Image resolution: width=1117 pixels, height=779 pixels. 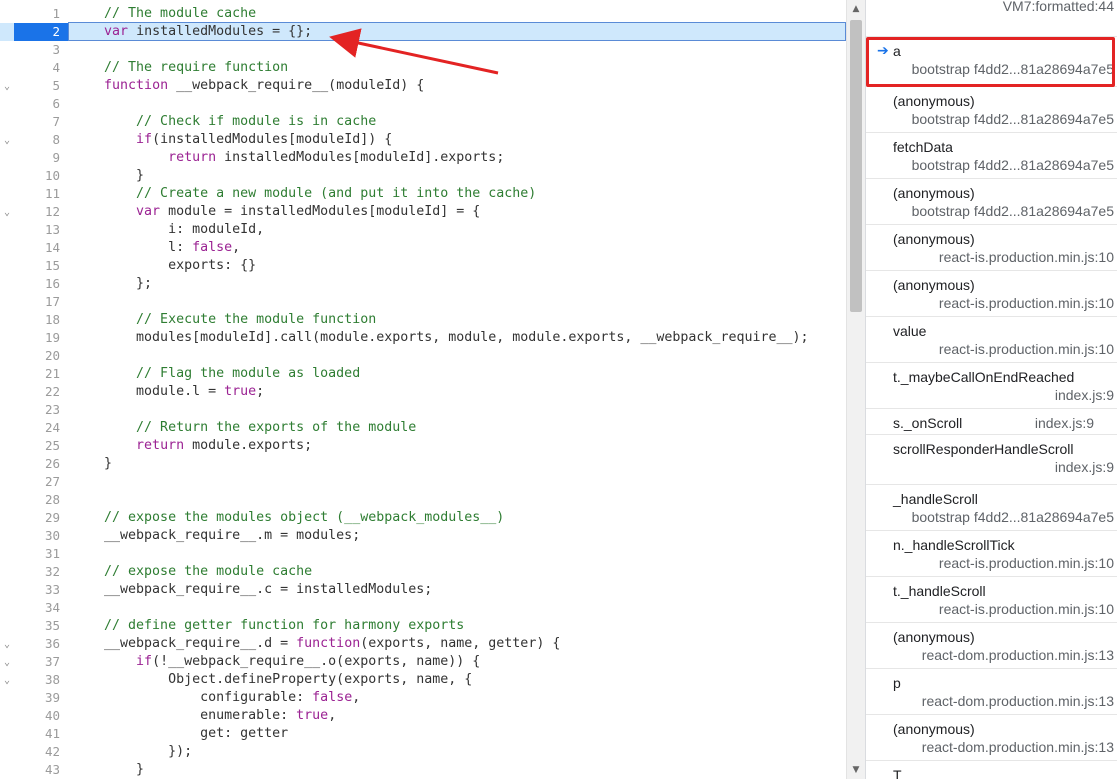 I want to click on line-number: 12, so click(x=41, y=212).